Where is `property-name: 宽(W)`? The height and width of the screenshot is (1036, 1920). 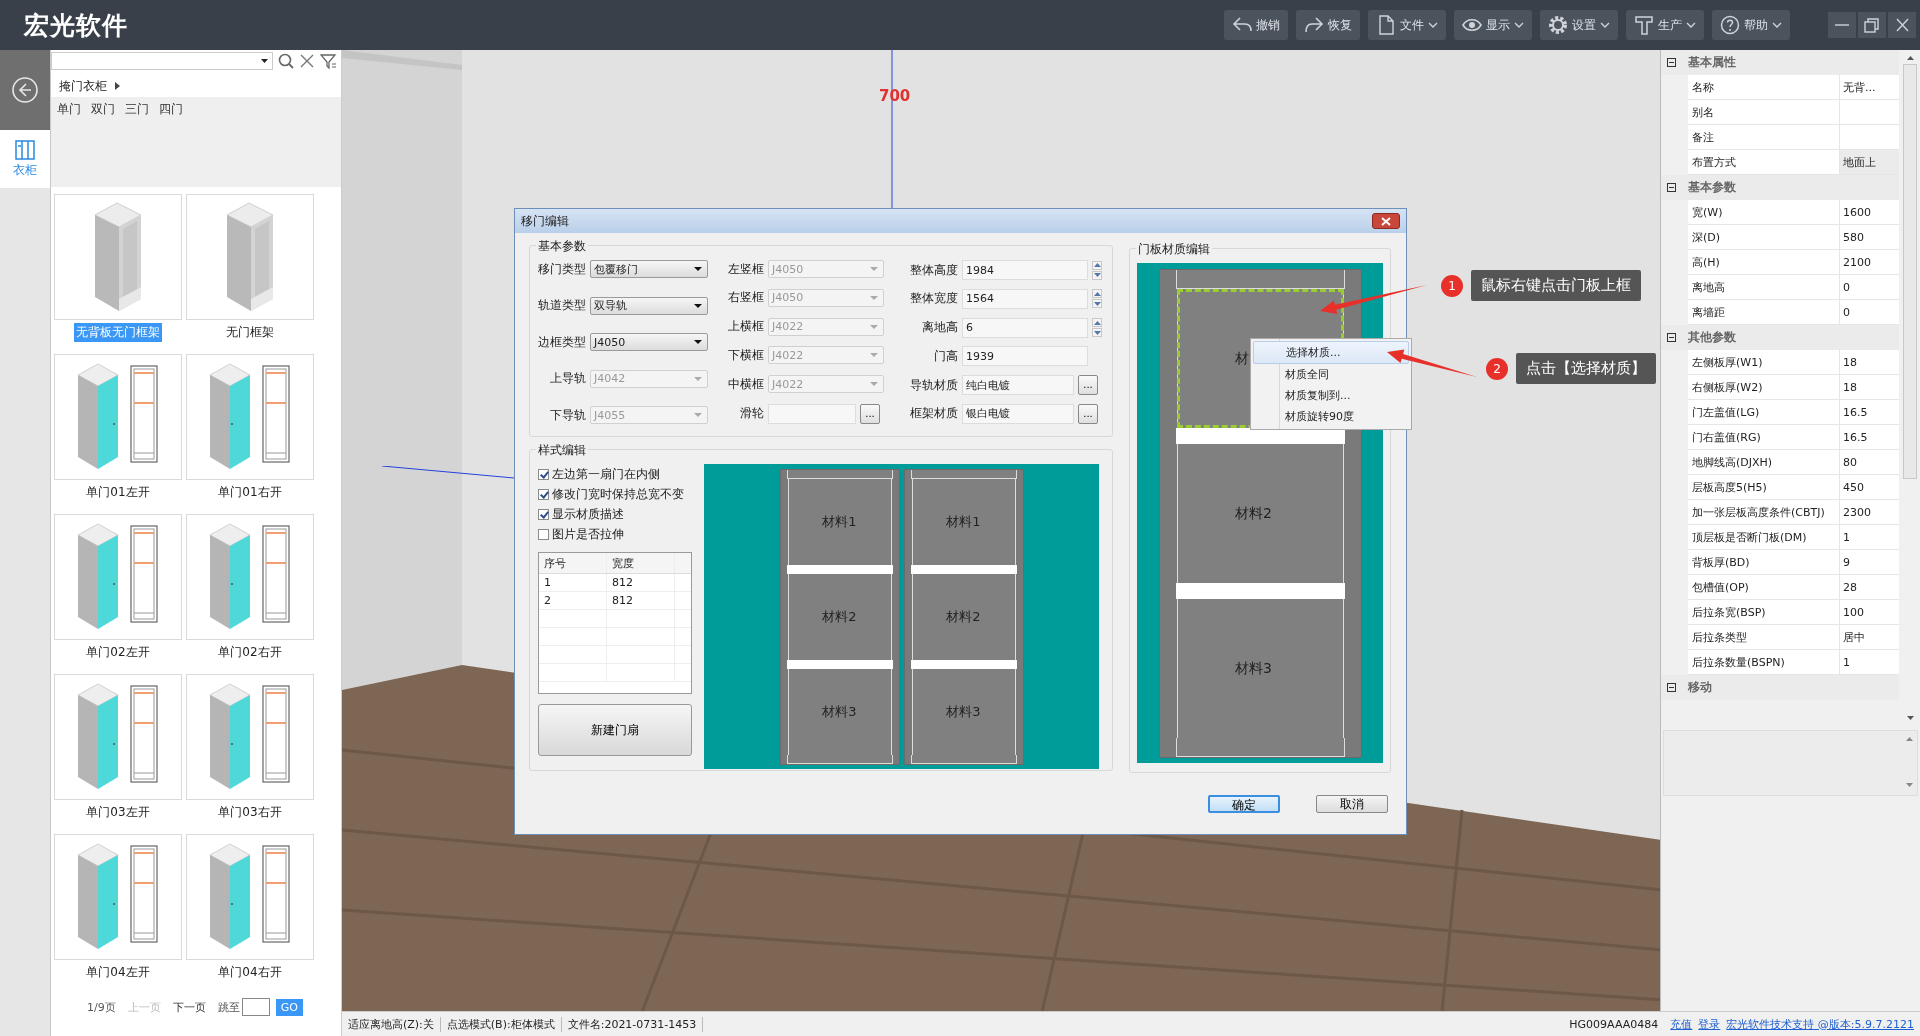
property-name: 宽(W) is located at coordinates (1764, 212).